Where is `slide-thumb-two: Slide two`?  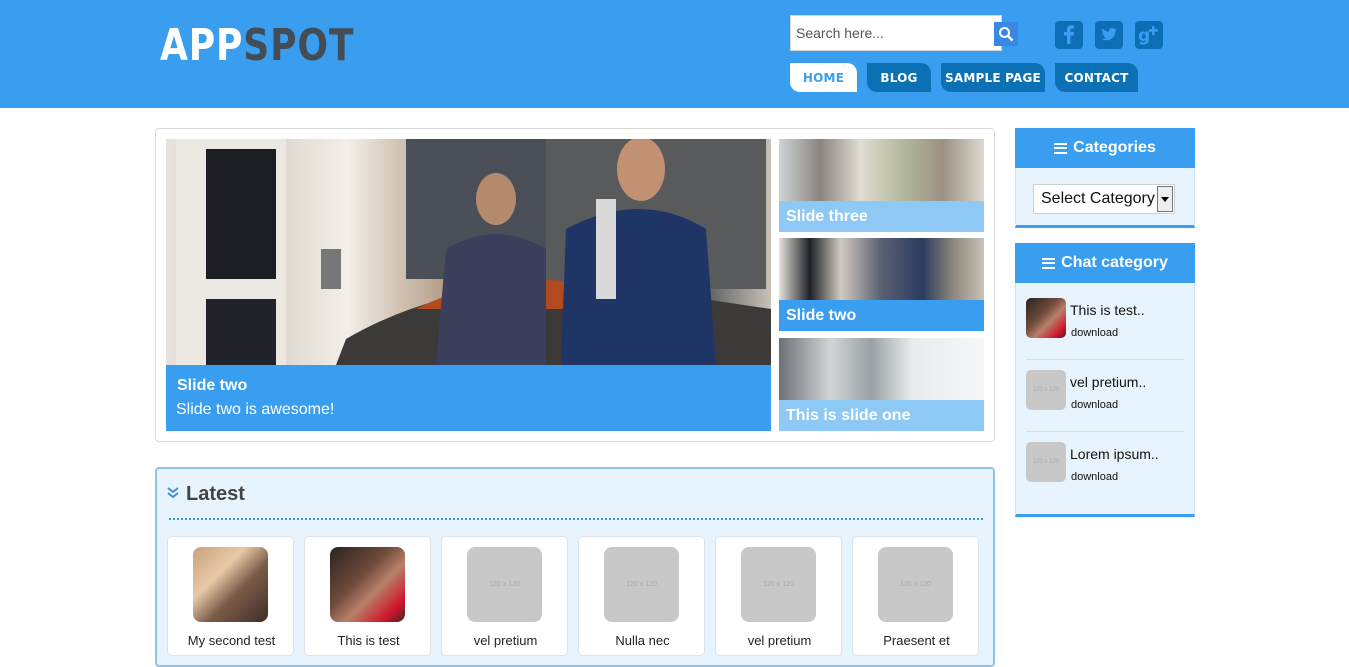
slide-thumb-two: Slide two is located at coordinates (881, 284).